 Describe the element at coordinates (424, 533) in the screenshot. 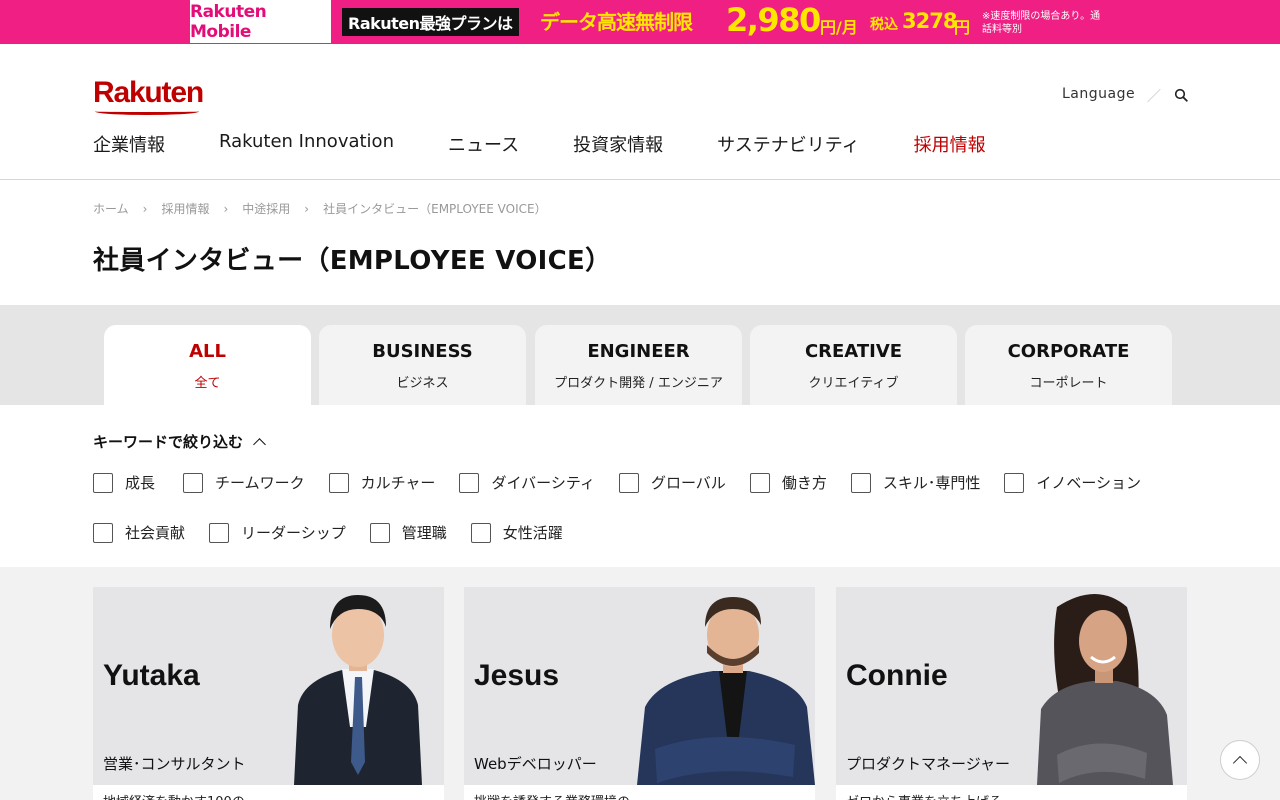

I see `keyword-label: 管理職` at that location.